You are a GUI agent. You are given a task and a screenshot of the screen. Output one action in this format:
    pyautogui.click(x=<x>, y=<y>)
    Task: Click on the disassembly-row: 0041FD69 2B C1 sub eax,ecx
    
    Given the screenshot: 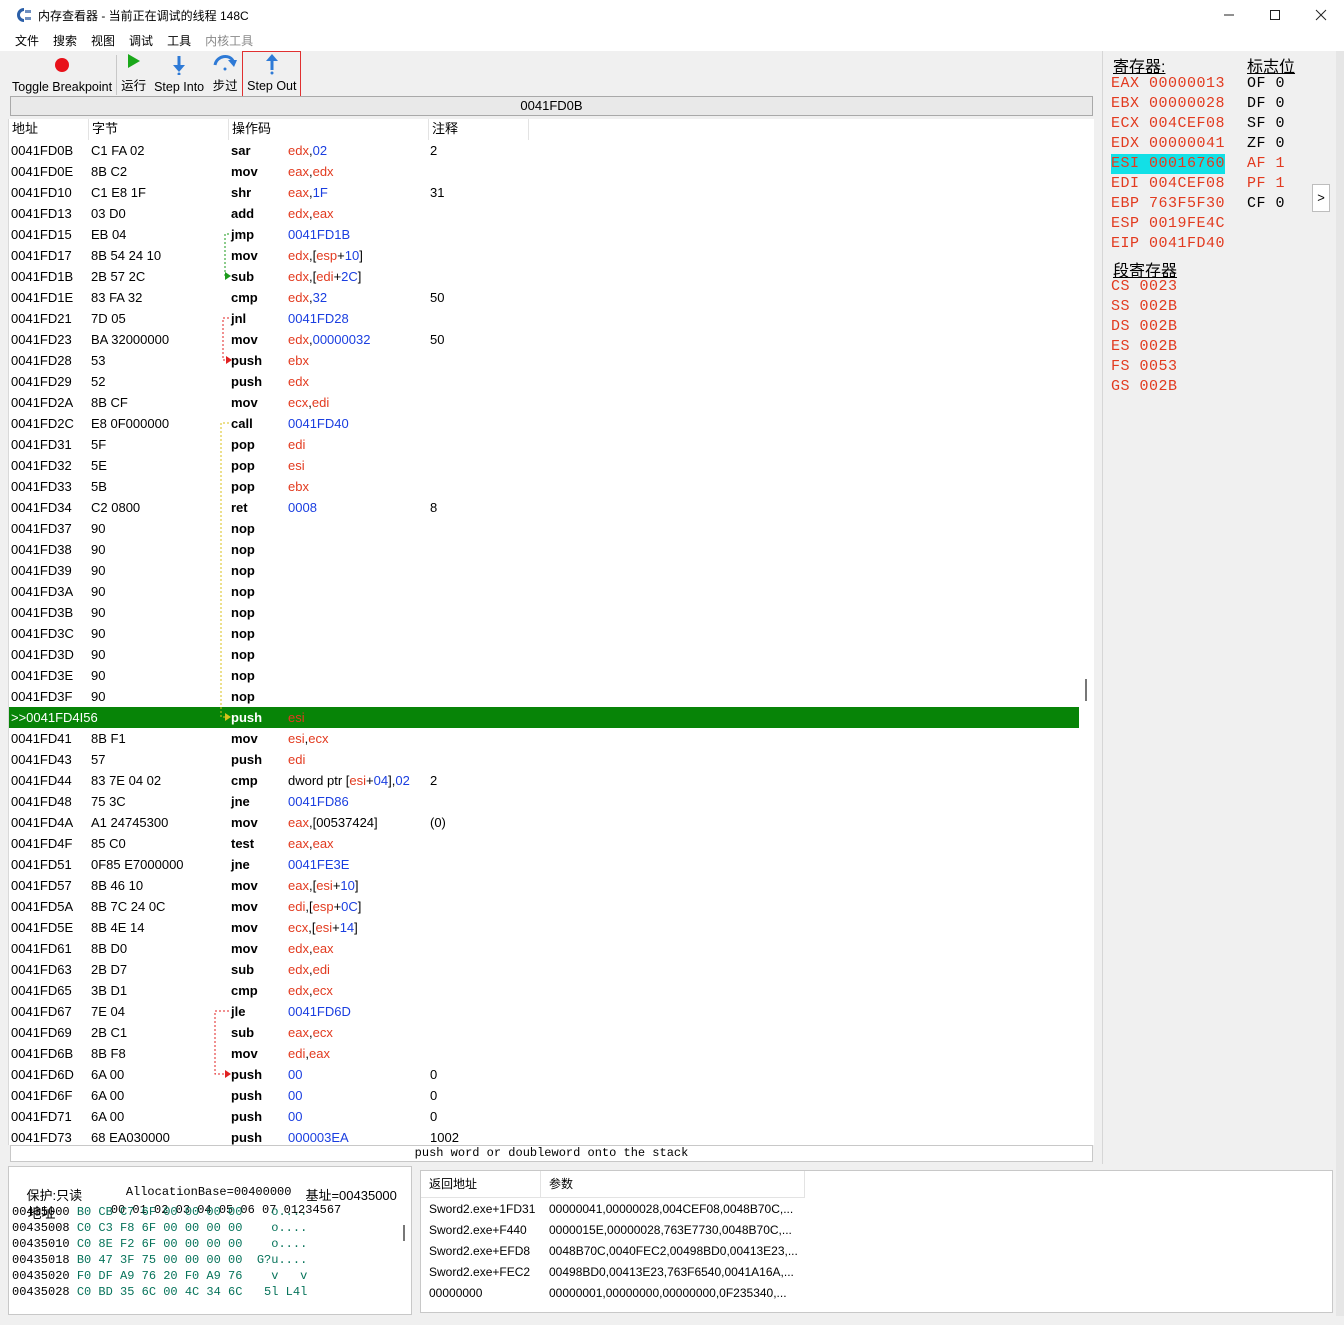 What is the action you would take?
    pyautogui.click(x=544, y=1032)
    